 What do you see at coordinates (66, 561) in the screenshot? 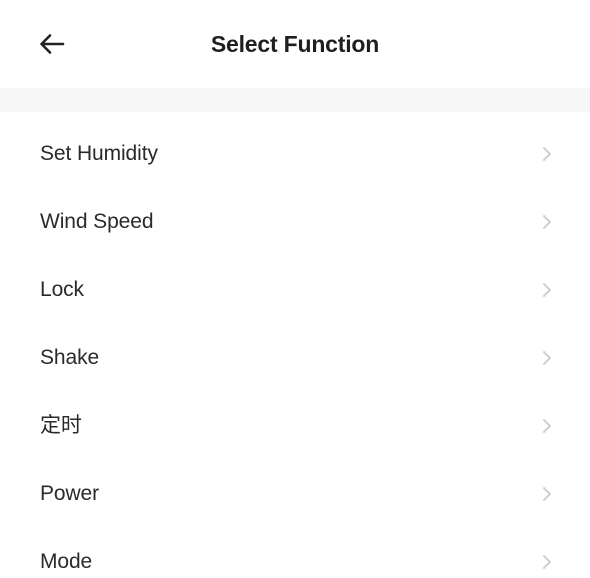
I see `function-item-label: Mode` at bounding box center [66, 561].